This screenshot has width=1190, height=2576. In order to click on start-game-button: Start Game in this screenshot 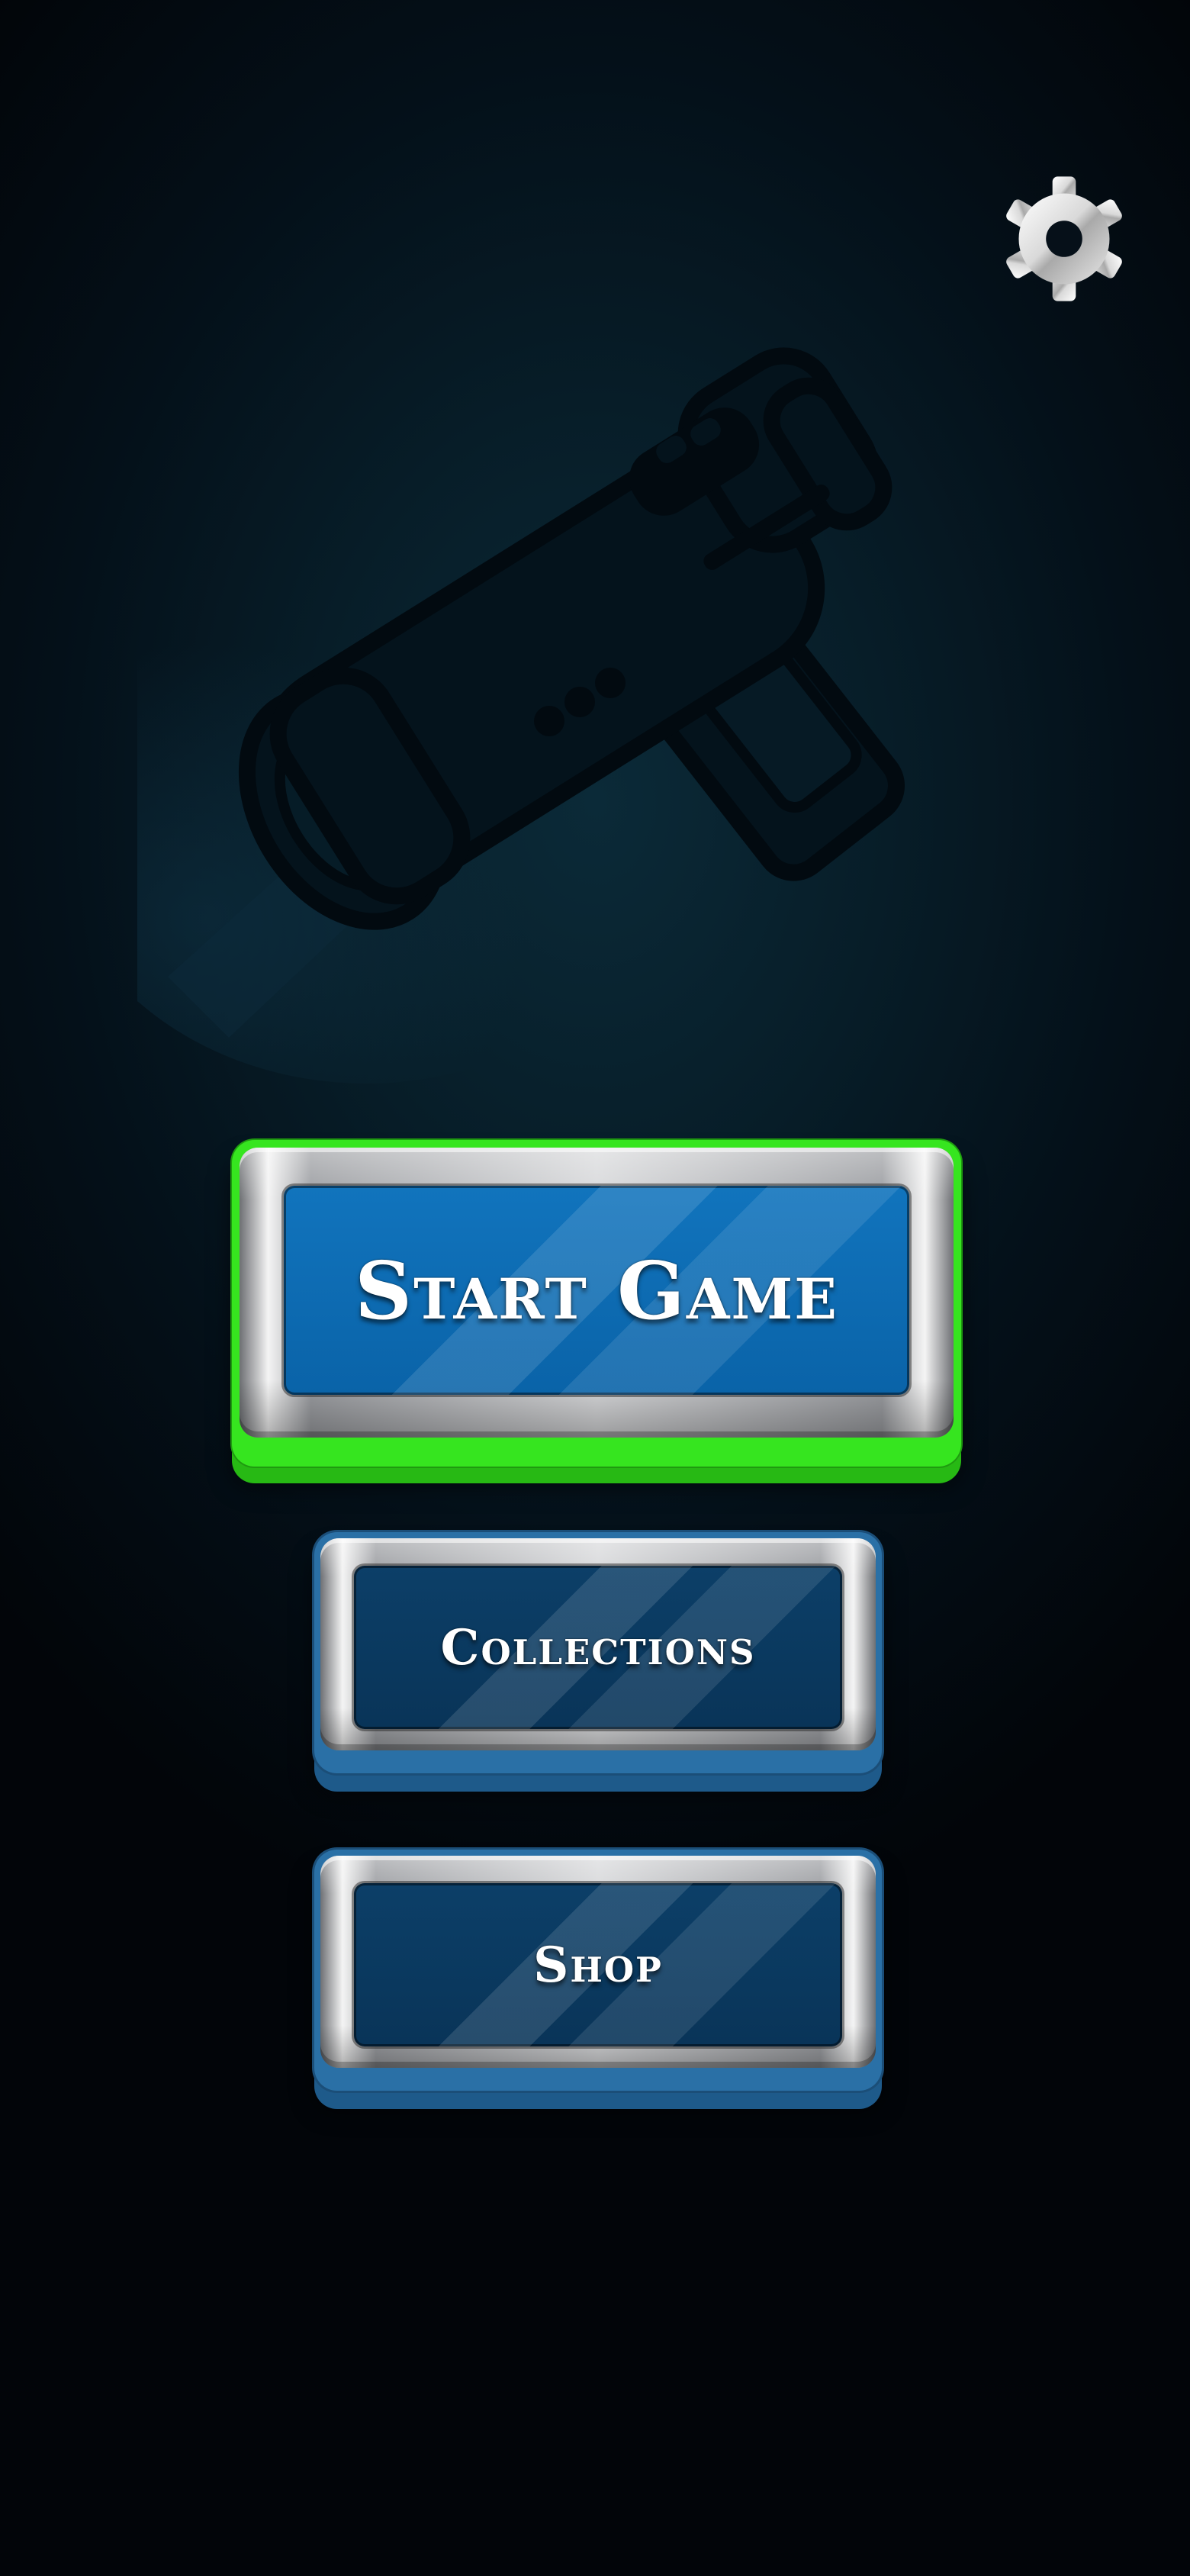, I will do `click(596, 1303)`.